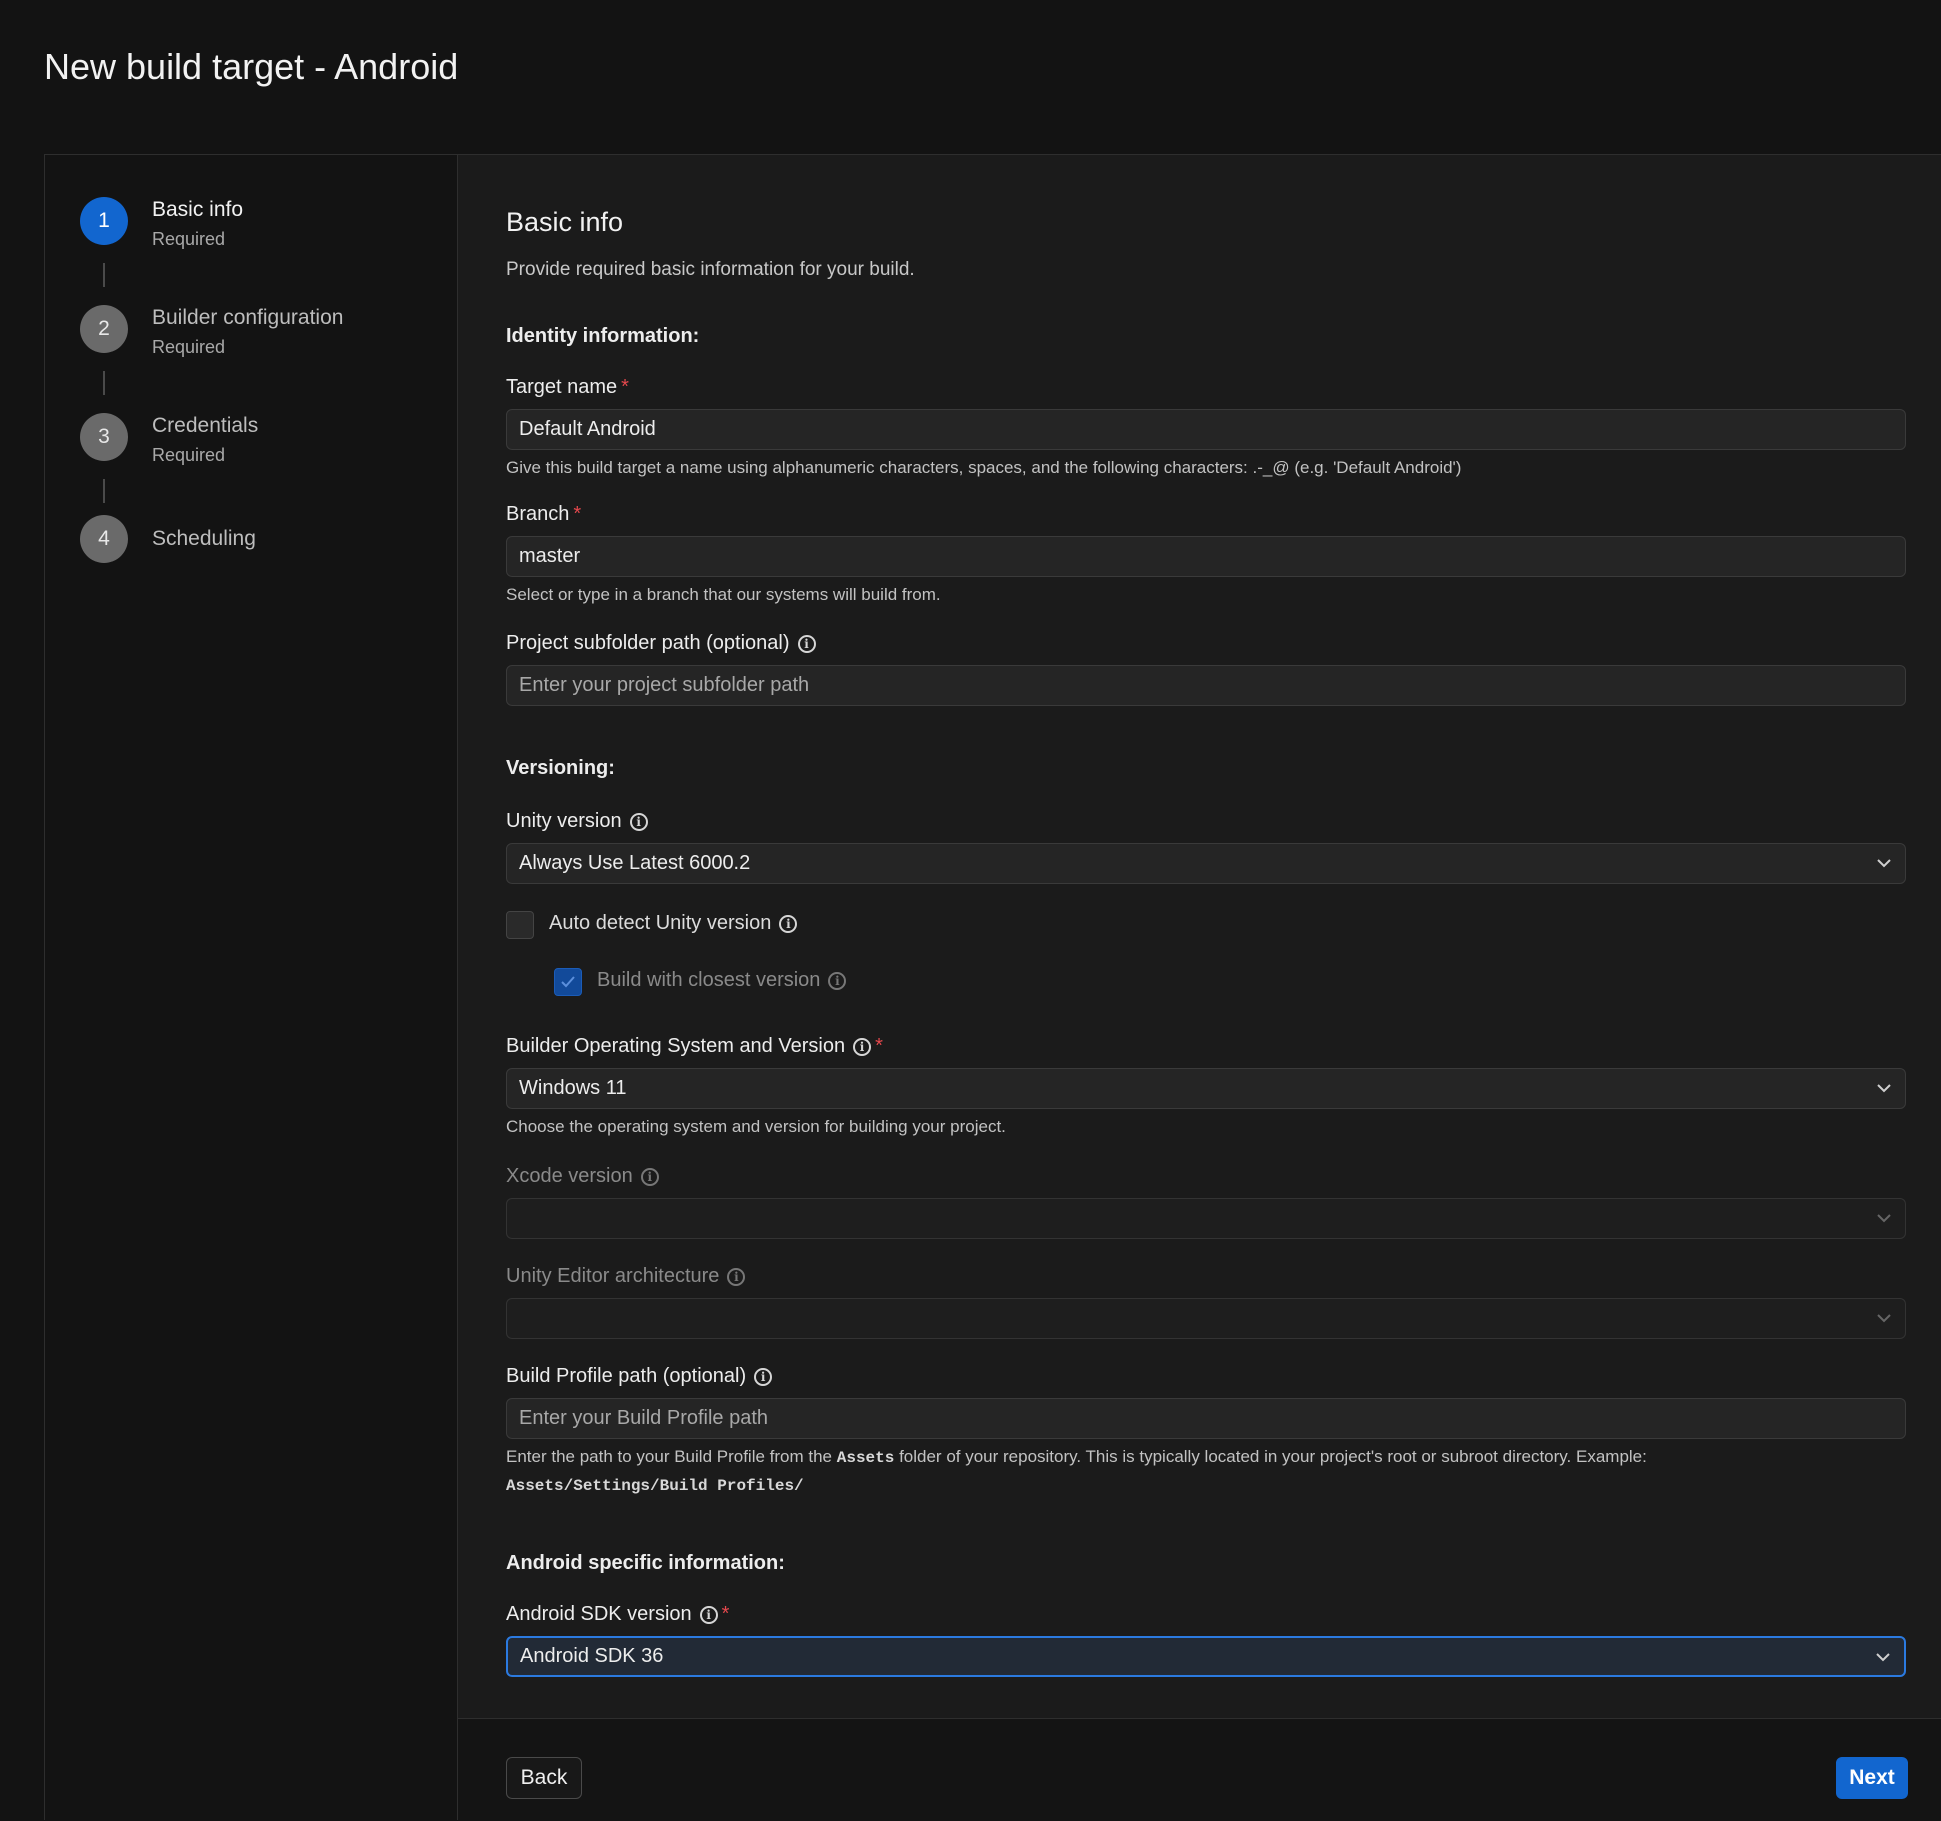 The height and width of the screenshot is (1821, 1941). I want to click on step-title: Builder configuration, so click(248, 317).